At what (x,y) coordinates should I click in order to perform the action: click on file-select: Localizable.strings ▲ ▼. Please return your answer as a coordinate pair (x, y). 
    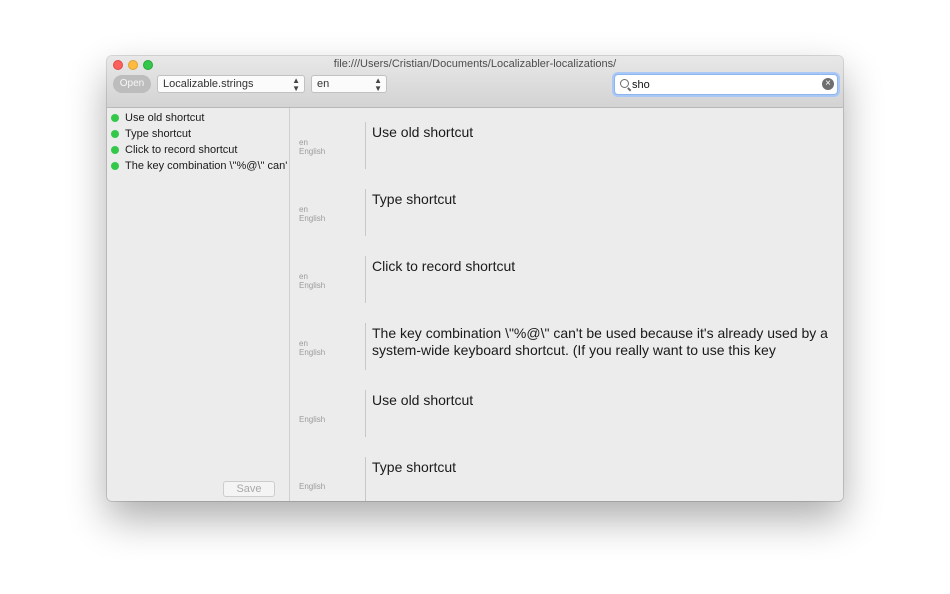
    Looking at the image, I should click on (231, 84).